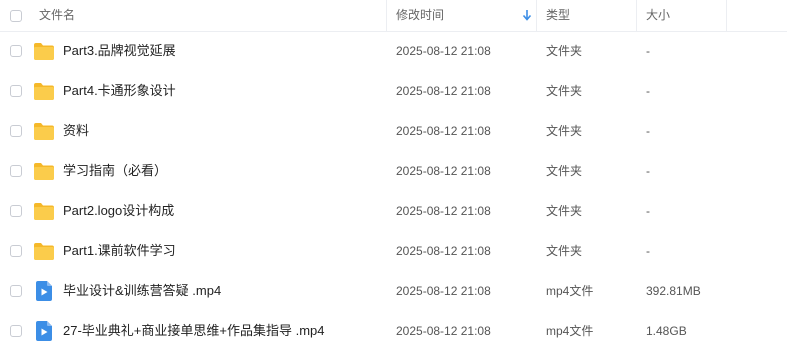  Describe the element at coordinates (16, 16) in the screenshot. I see `select-all-checkbox` at that location.